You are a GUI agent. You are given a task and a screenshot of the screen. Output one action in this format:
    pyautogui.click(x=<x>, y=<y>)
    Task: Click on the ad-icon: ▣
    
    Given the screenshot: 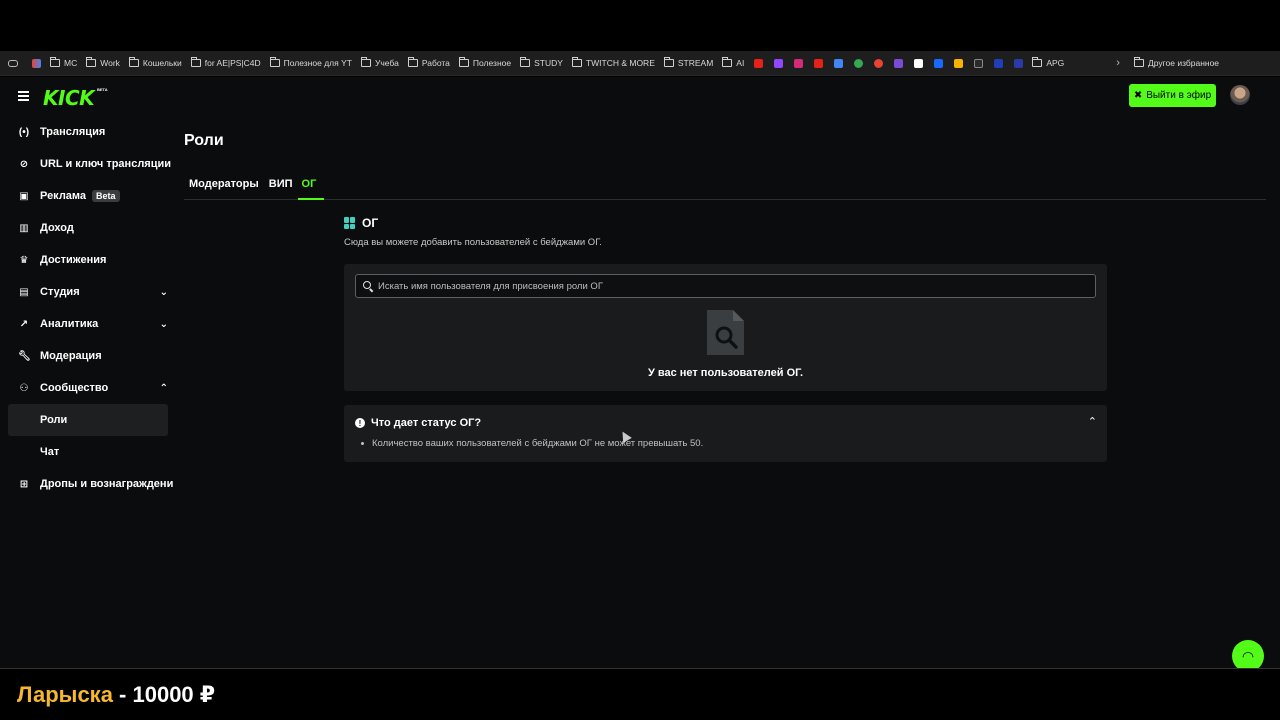 What is the action you would take?
    pyautogui.click(x=24, y=196)
    